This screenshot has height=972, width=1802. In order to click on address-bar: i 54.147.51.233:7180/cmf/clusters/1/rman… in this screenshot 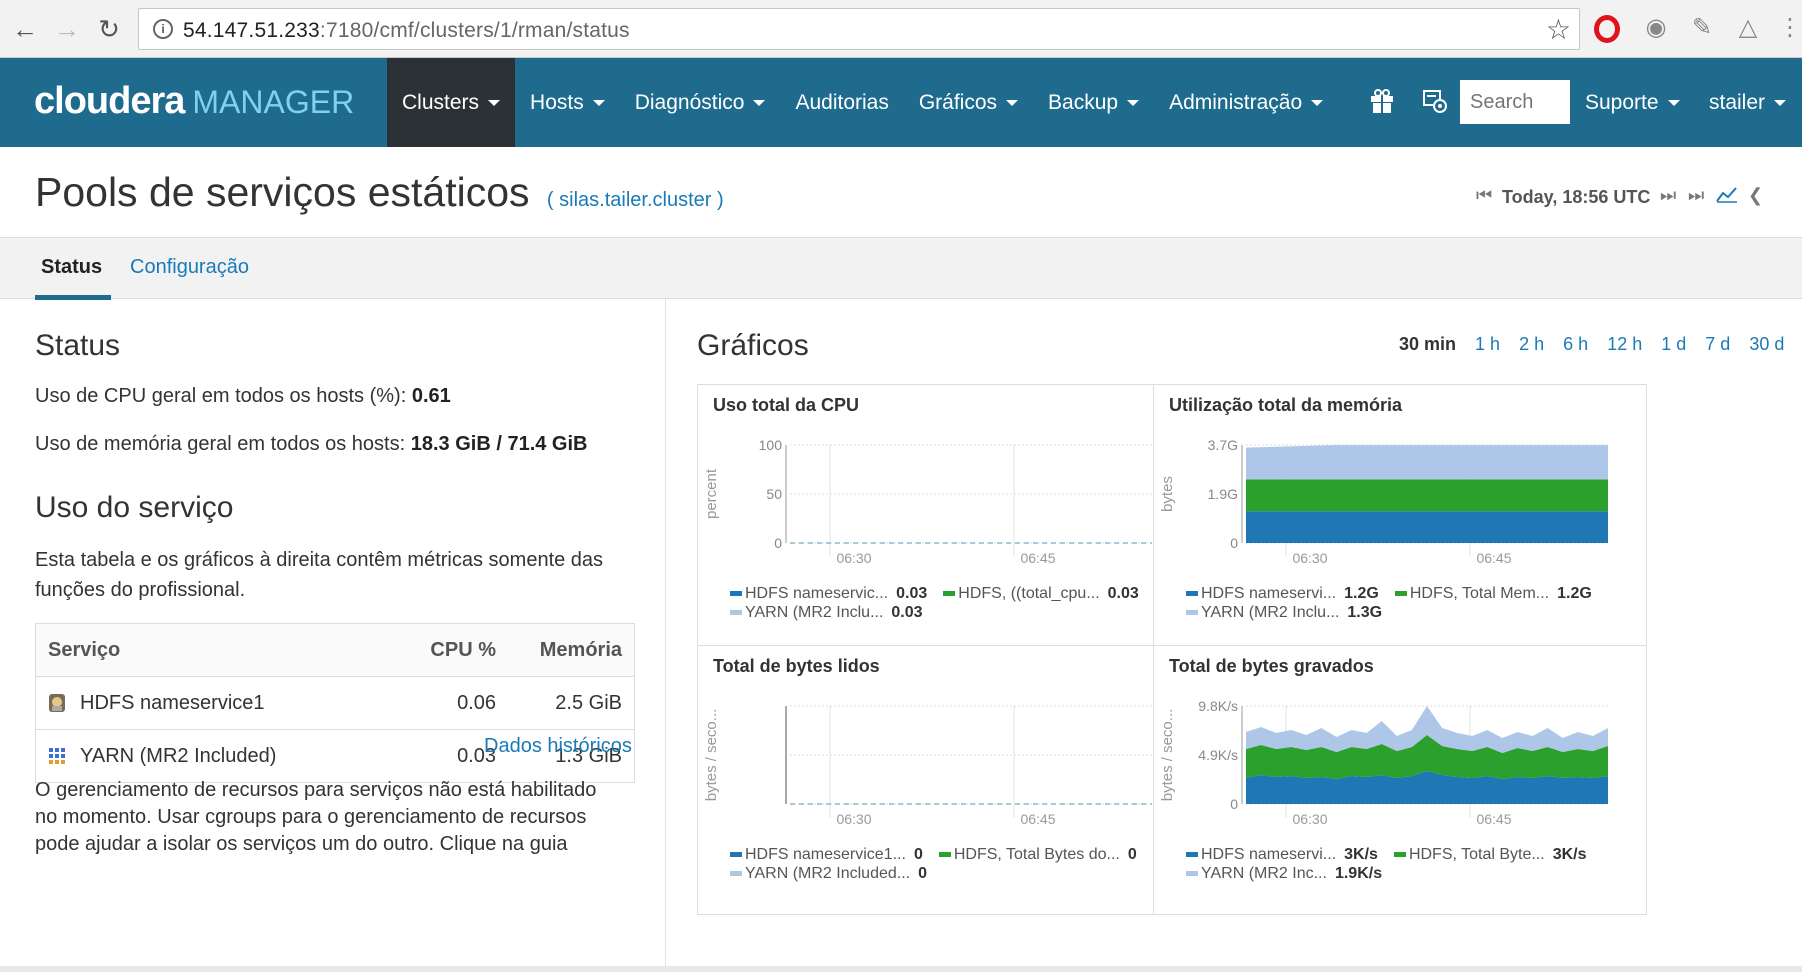, I will do `click(859, 29)`.